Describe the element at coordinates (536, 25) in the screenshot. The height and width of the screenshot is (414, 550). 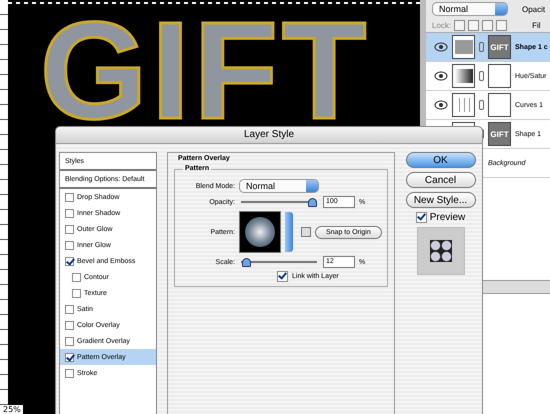
I see `fill-label: Fil` at that location.